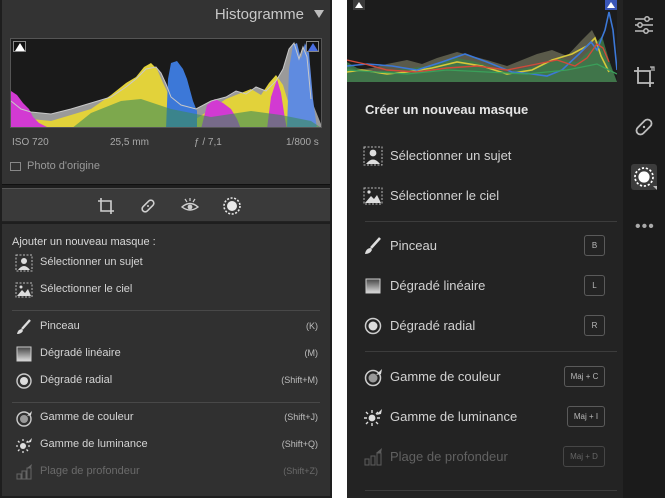 The width and height of the screenshot is (665, 498). Describe the element at coordinates (166, 205) in the screenshot. I see `tool-strip` at that location.